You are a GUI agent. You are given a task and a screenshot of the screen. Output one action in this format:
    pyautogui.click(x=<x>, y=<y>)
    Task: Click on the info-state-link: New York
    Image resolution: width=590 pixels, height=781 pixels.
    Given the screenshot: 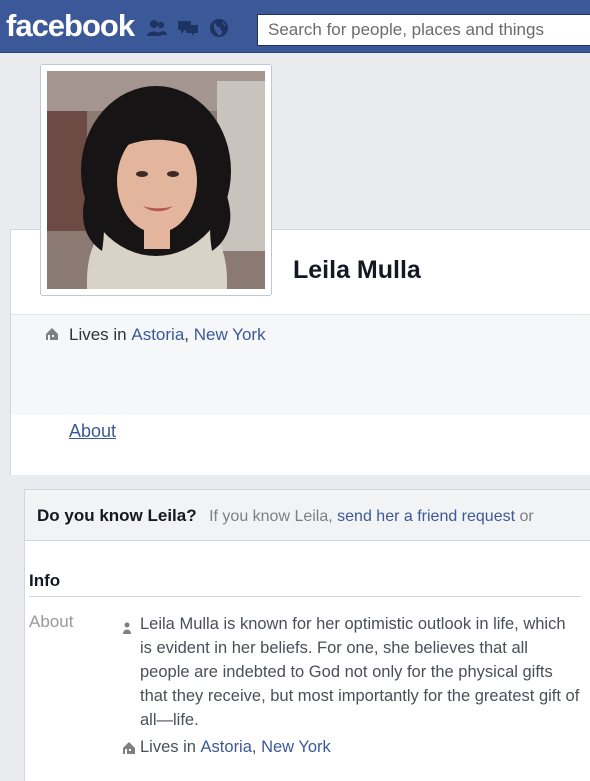 What is the action you would take?
    pyautogui.click(x=296, y=747)
    